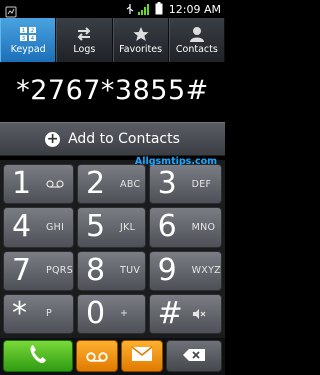 The image size is (320, 375). I want to click on message-button, so click(142, 356).